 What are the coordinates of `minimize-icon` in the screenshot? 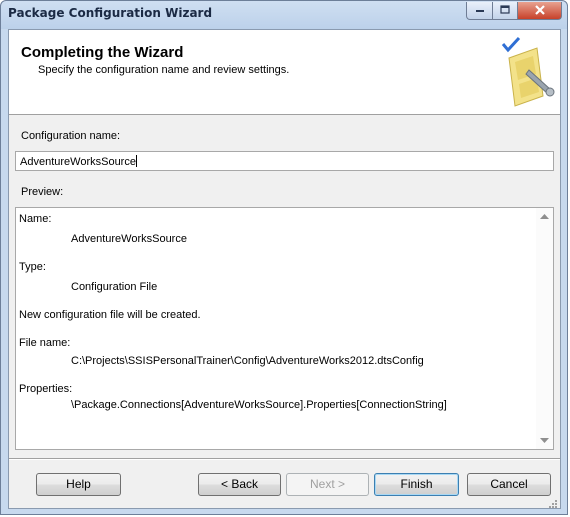 It's located at (480, 10).